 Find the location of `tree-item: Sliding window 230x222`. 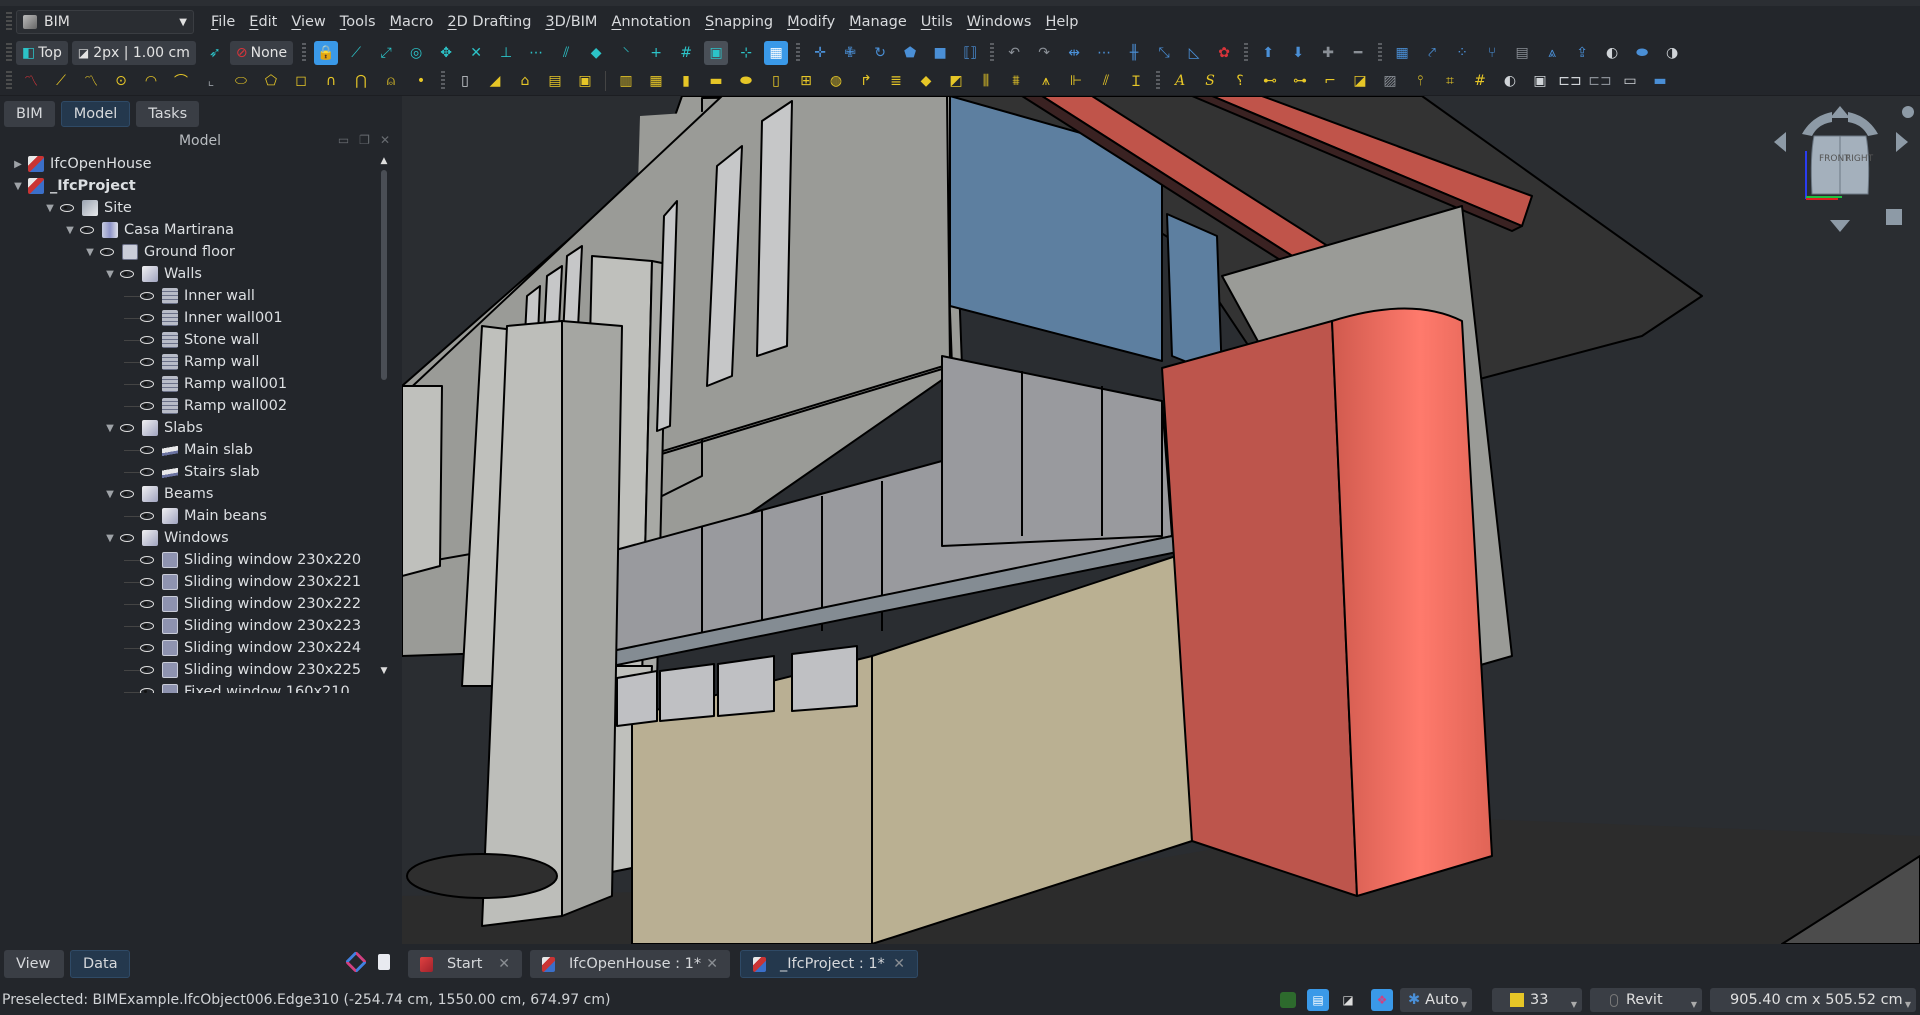

tree-item: Sliding window 230x222 is located at coordinates (191, 604).